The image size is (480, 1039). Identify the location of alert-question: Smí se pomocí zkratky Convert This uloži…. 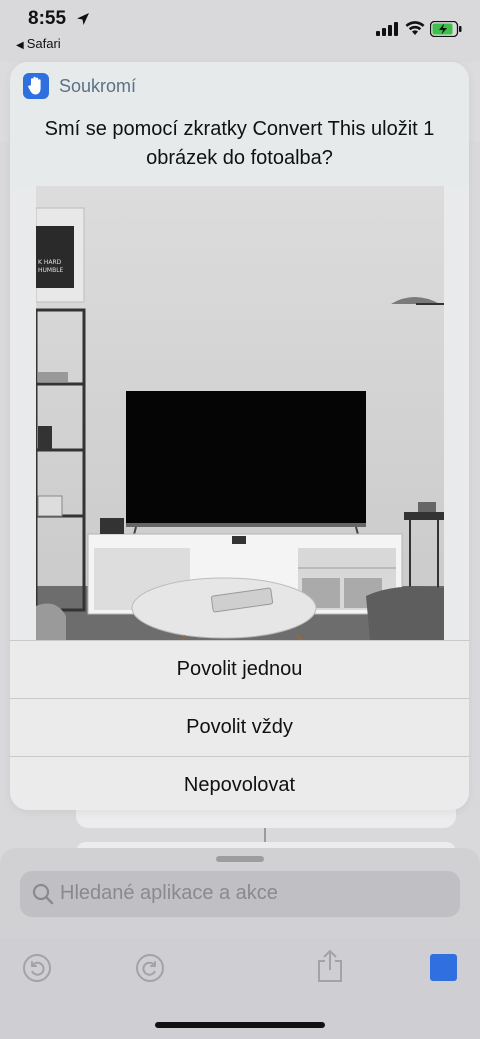
(239, 143).